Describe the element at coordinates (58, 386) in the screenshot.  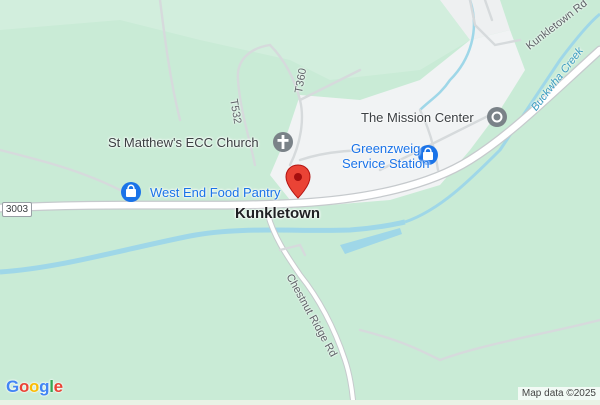
I see `logo-letter: e` at that location.